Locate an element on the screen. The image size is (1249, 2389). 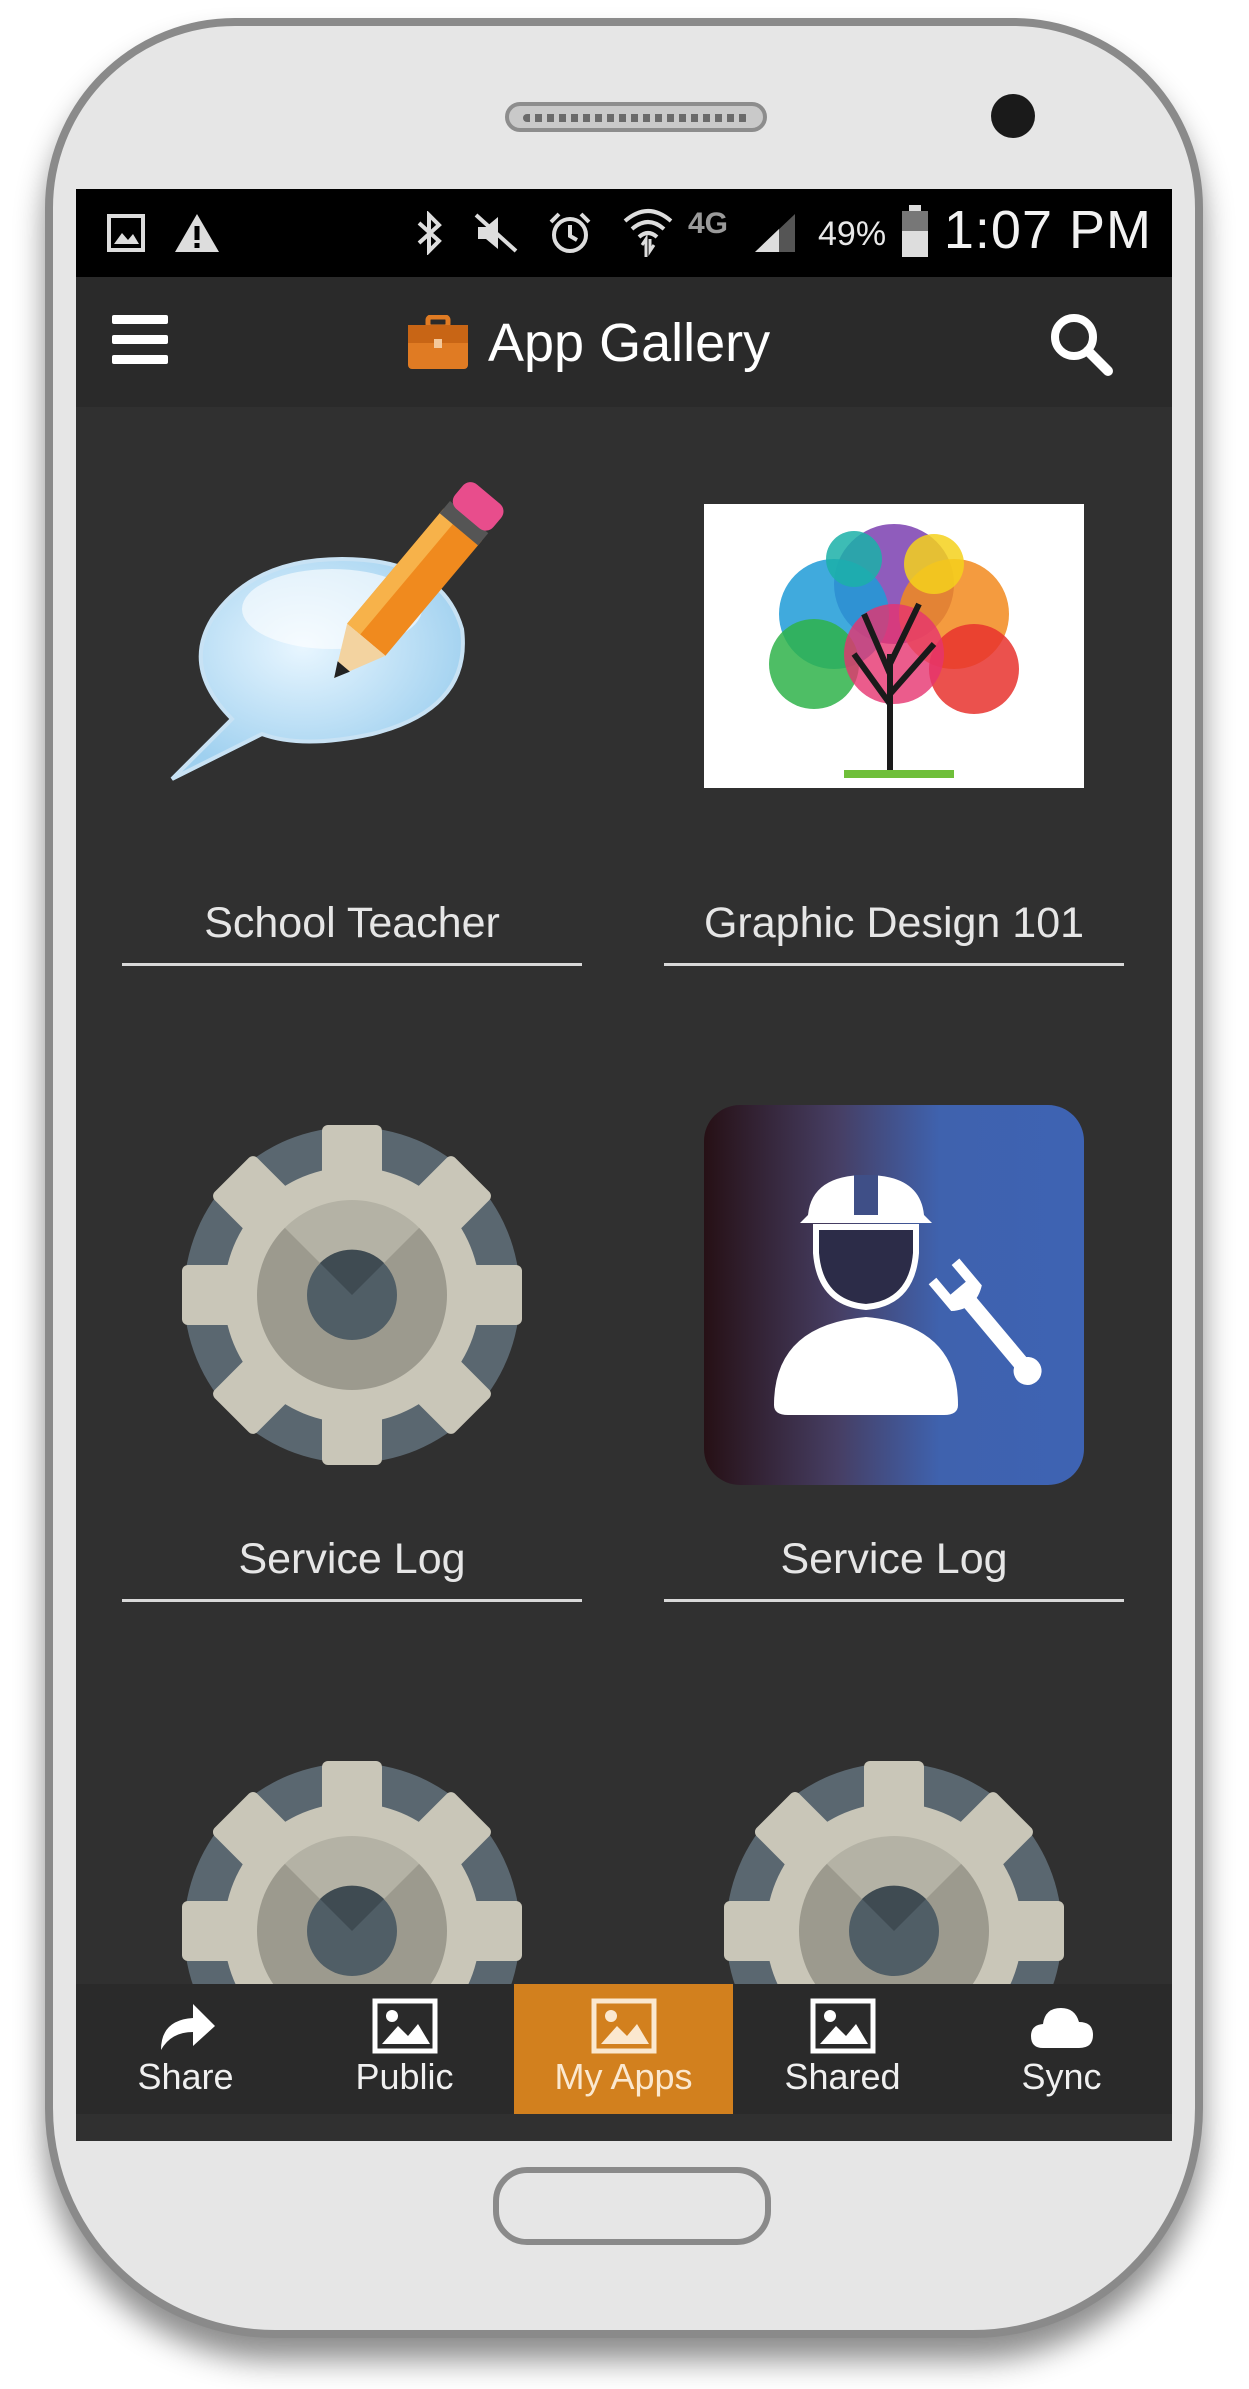
alarm-icon is located at coordinates (570, 233).